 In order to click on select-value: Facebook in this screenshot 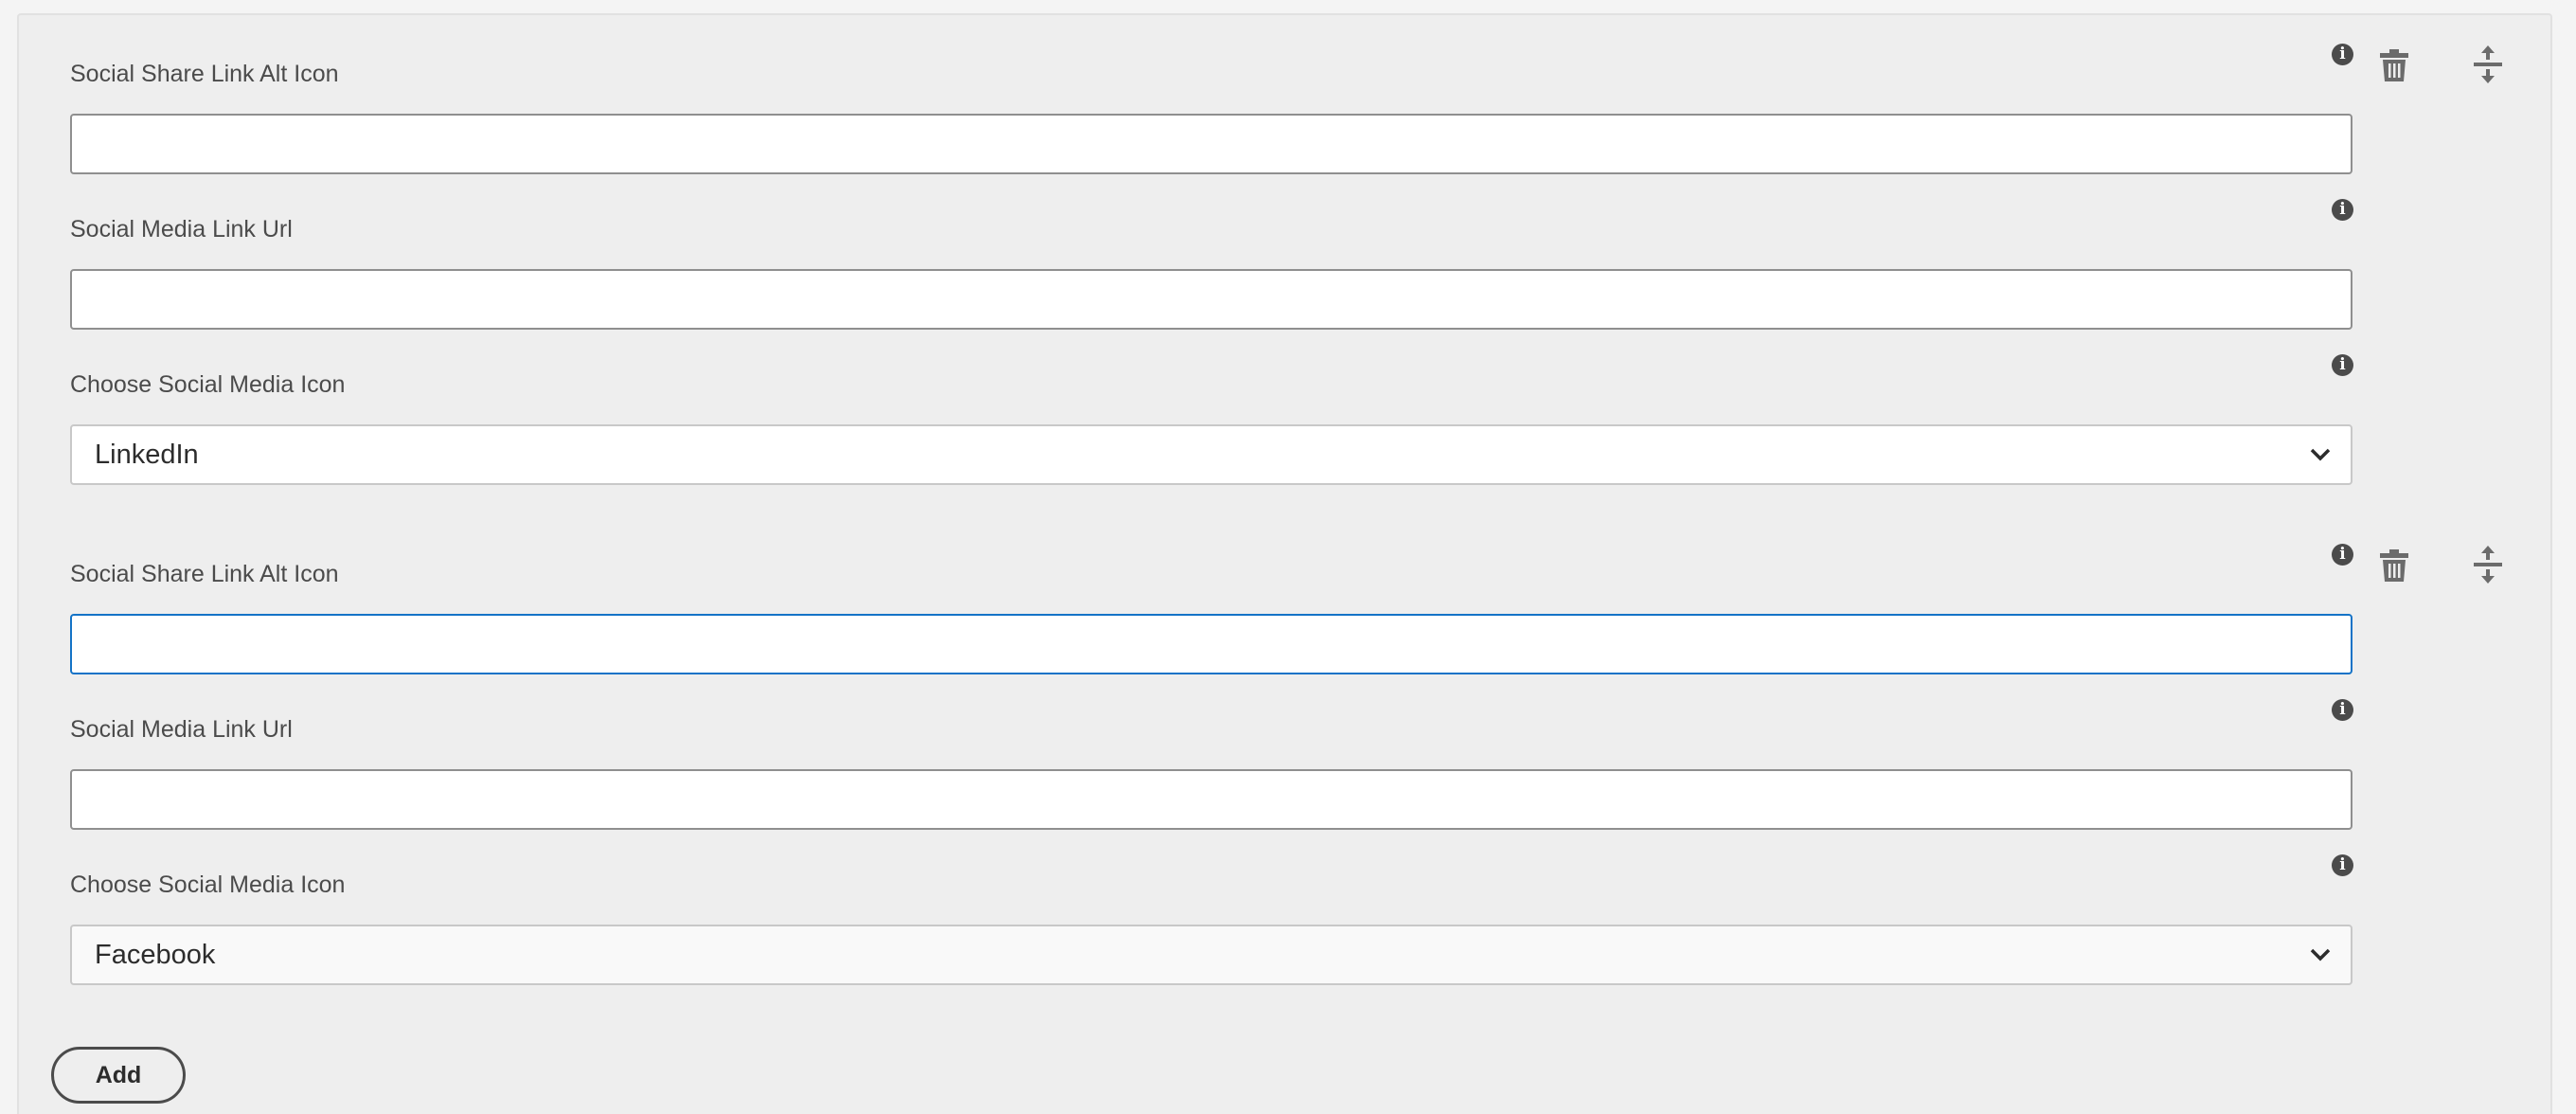, I will do `click(155, 954)`.